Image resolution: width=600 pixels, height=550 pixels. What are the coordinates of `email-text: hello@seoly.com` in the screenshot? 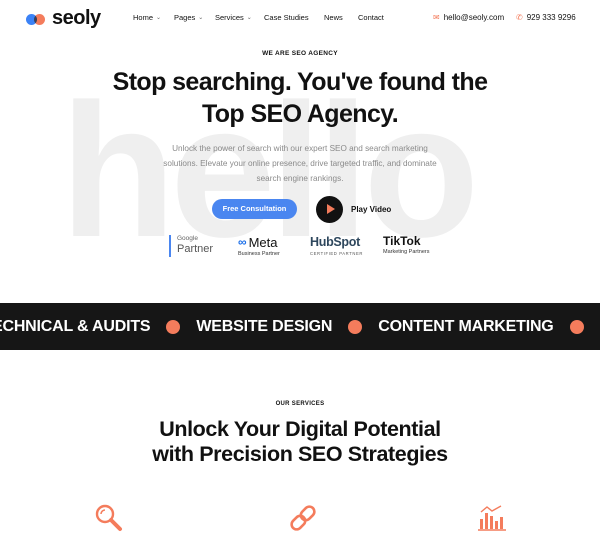 It's located at (474, 17).